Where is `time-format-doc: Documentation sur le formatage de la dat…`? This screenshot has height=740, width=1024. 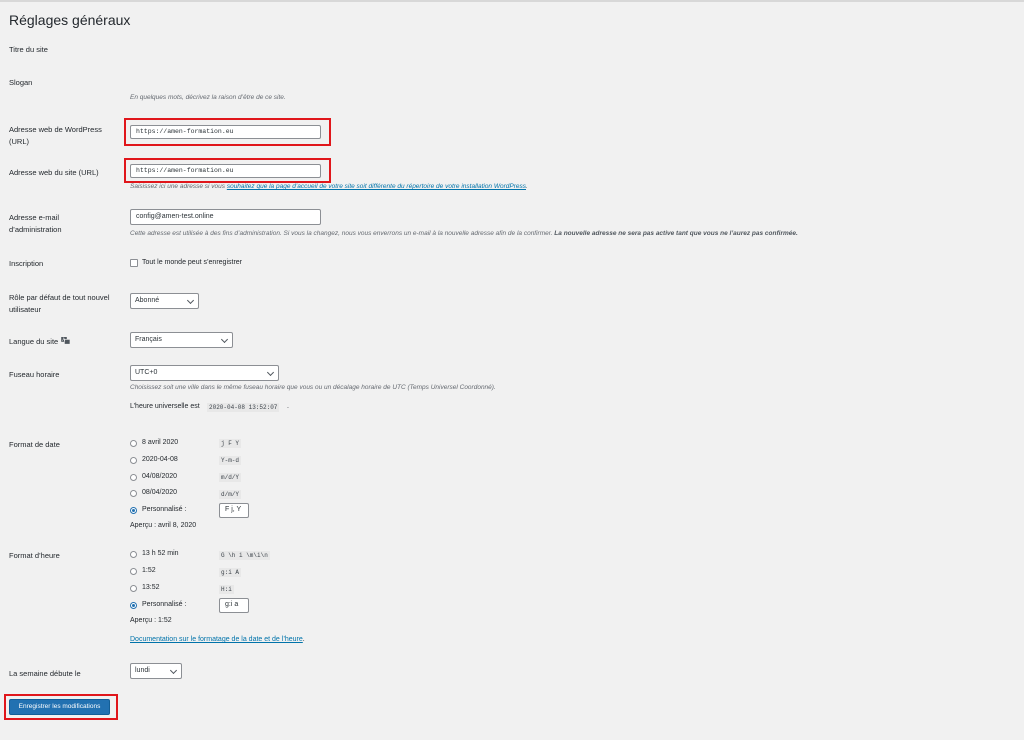 time-format-doc: Documentation sur le formatage de la dat… is located at coordinates (217, 639).